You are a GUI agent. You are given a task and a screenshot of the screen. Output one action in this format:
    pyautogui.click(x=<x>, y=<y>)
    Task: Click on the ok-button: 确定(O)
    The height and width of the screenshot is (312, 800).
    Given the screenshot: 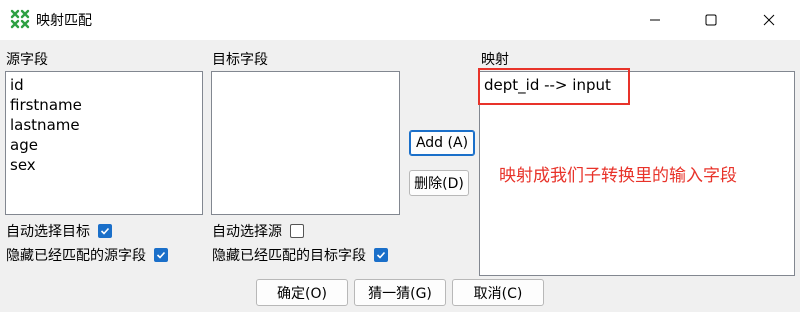 What is the action you would take?
    pyautogui.click(x=302, y=292)
    